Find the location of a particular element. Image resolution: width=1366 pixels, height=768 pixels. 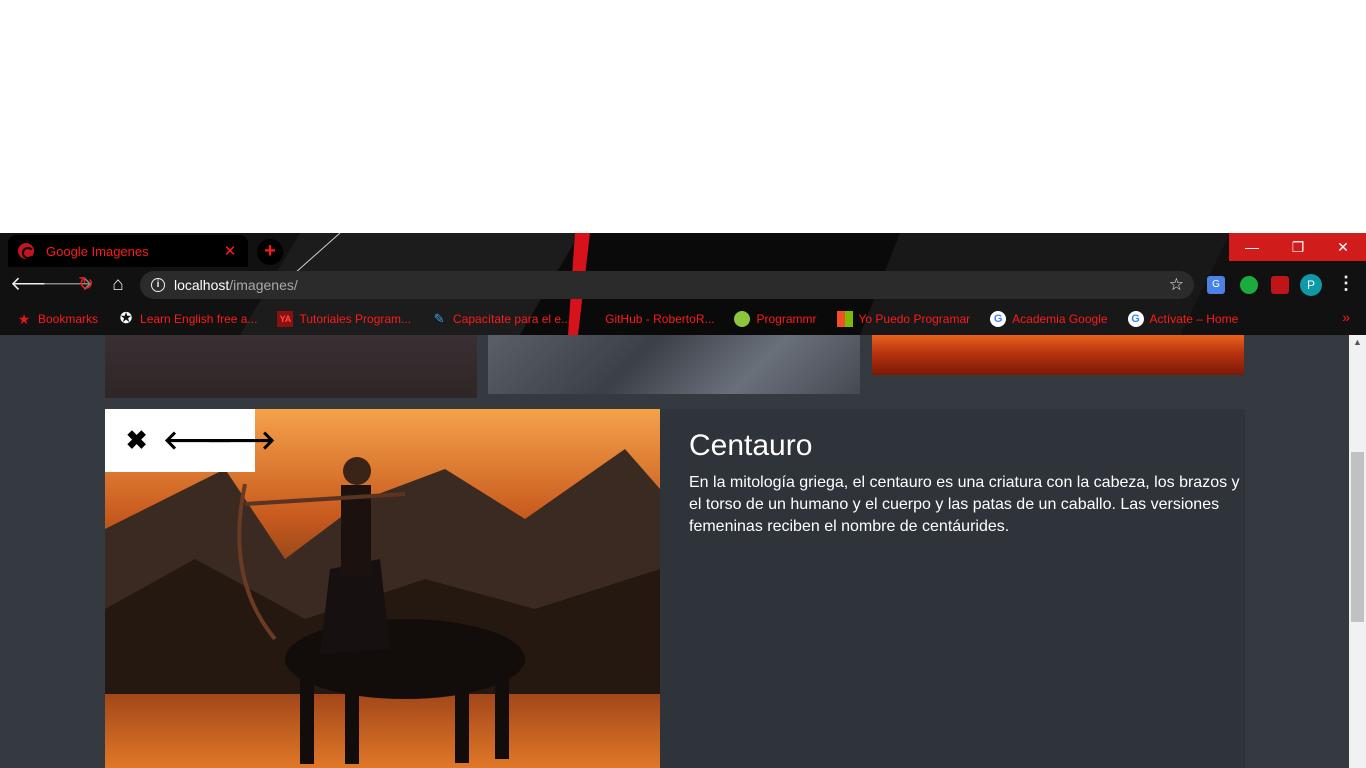

ya-icon: YA is located at coordinates (285, 319).